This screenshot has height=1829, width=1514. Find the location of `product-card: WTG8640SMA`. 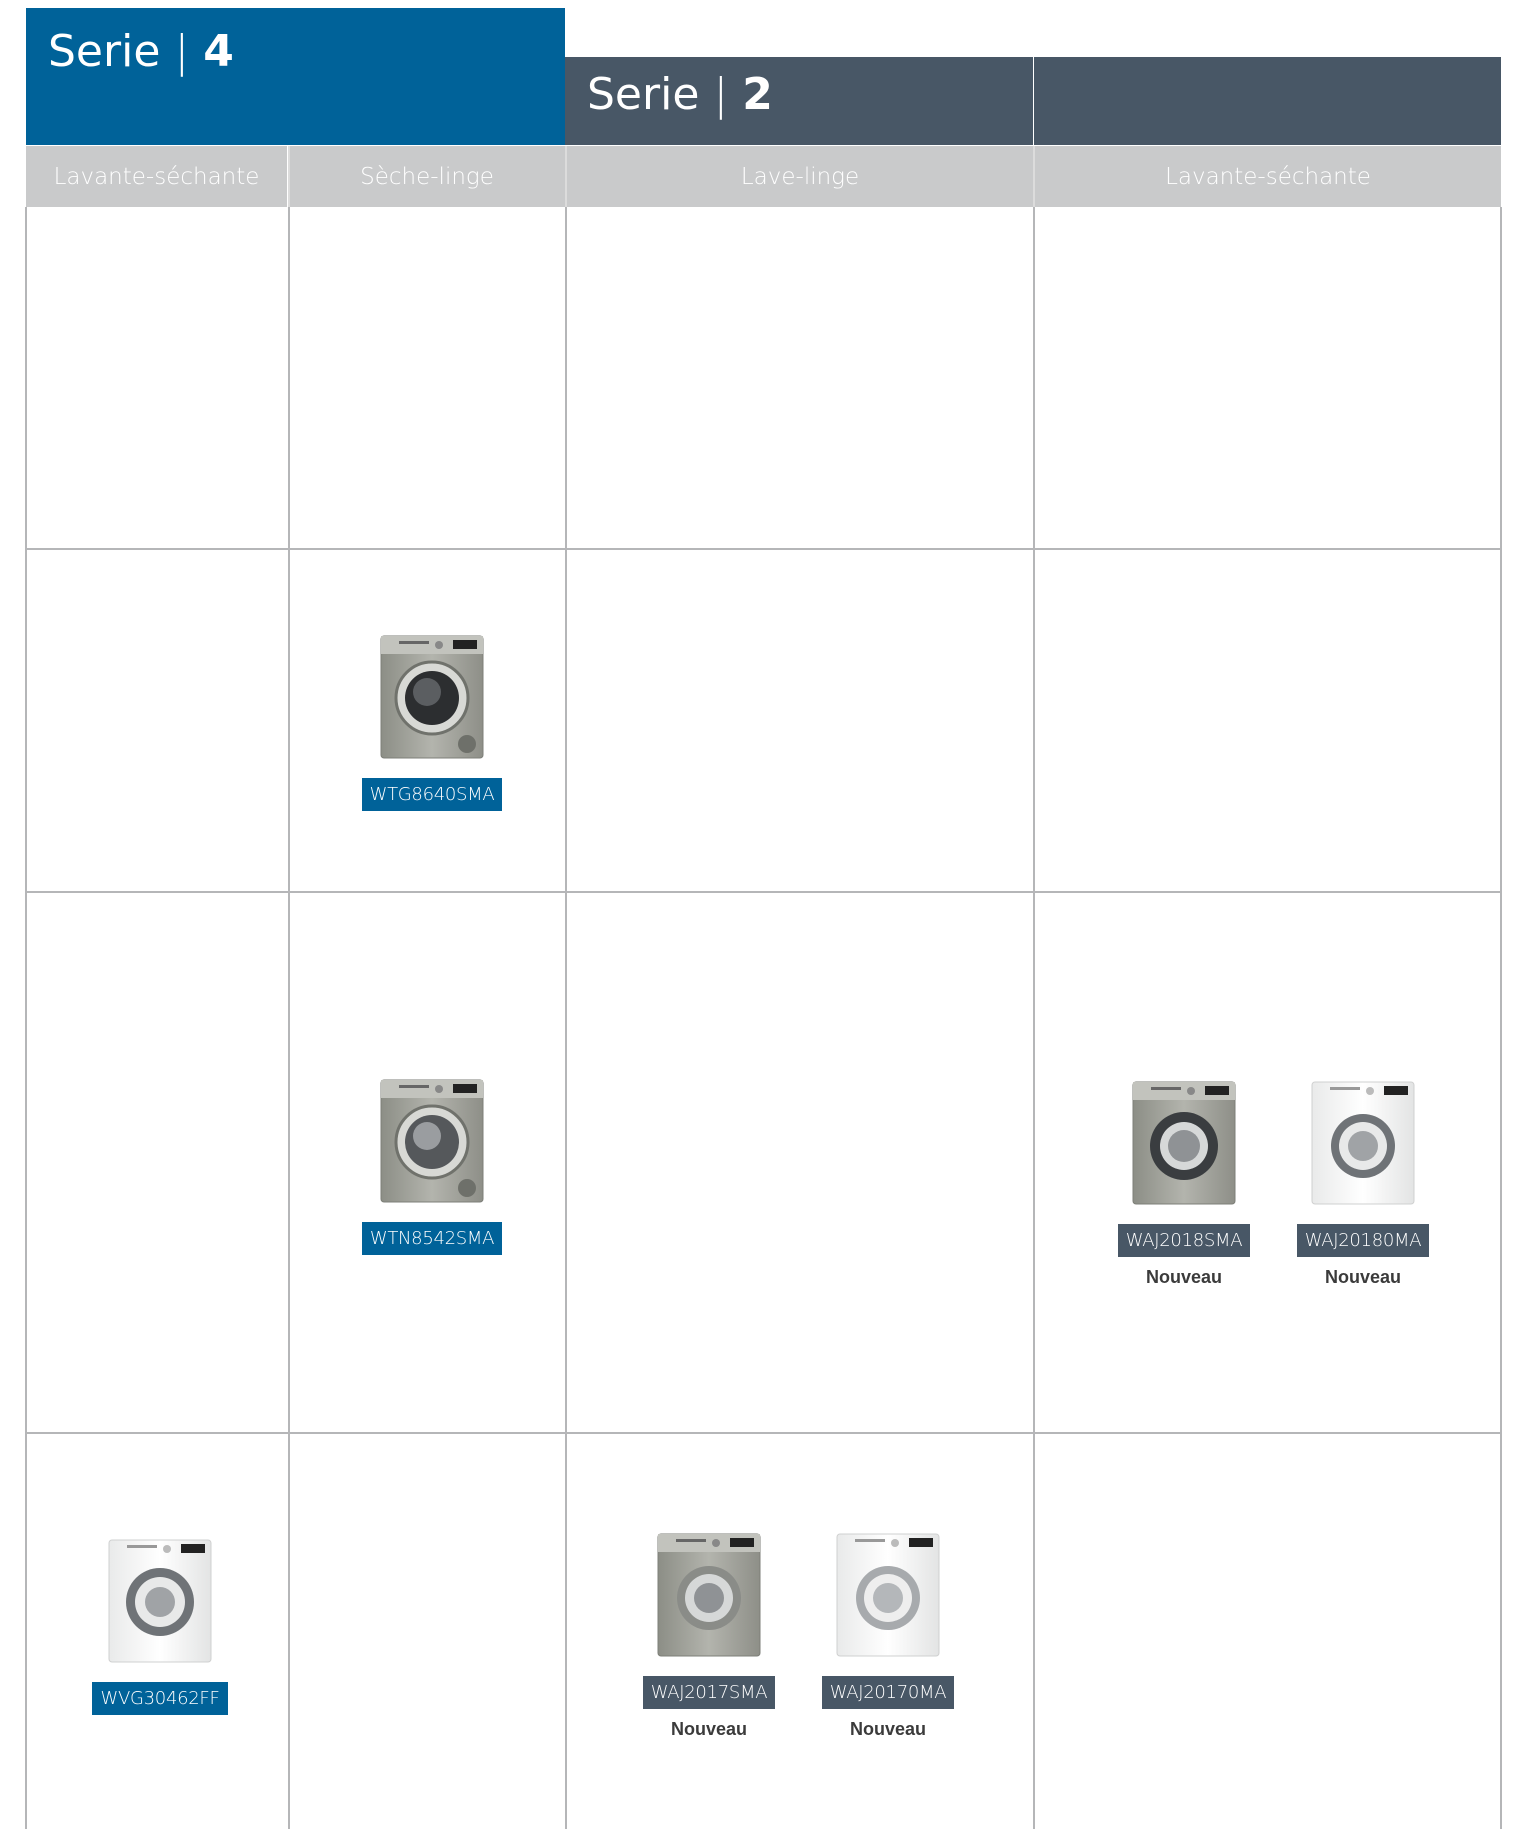

product-card: WTG8640SMA is located at coordinates (432, 721).